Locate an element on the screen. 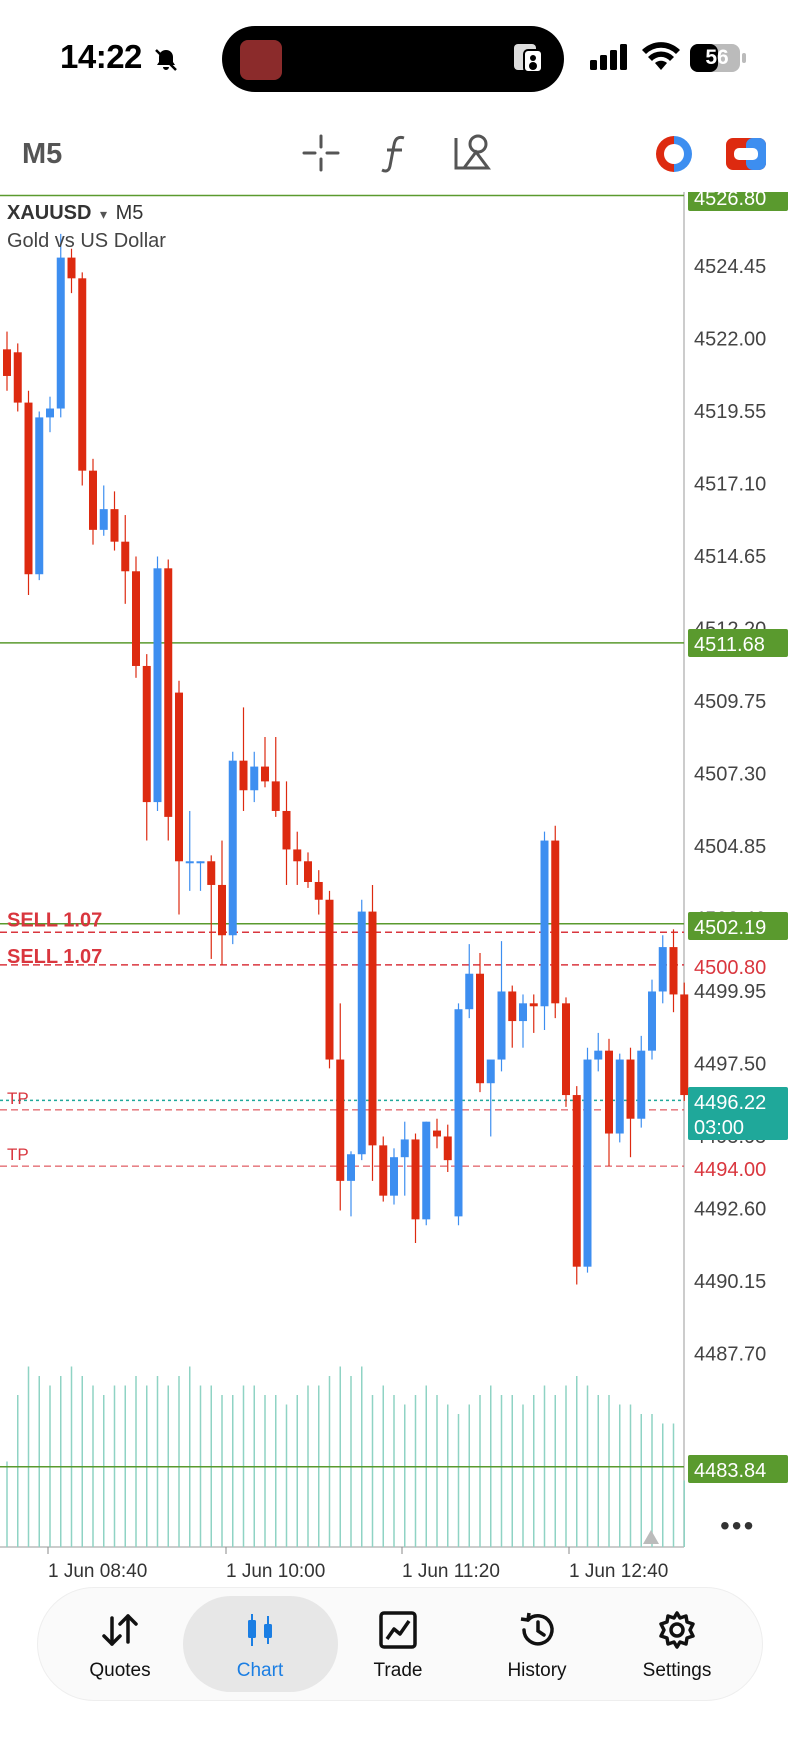 The height and width of the screenshot is (1739, 800). crosshair-icon is located at coordinates (321, 153).